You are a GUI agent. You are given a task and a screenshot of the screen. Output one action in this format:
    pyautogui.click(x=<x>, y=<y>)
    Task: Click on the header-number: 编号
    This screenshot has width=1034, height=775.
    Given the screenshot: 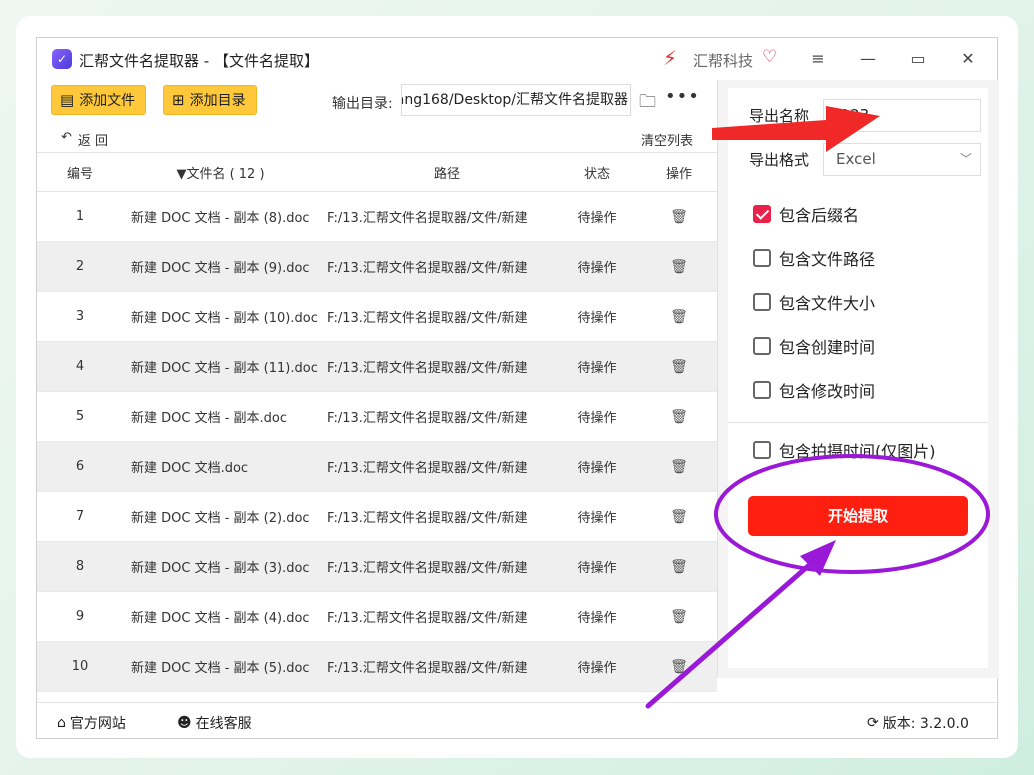 What is the action you would take?
    pyautogui.click(x=79, y=174)
    